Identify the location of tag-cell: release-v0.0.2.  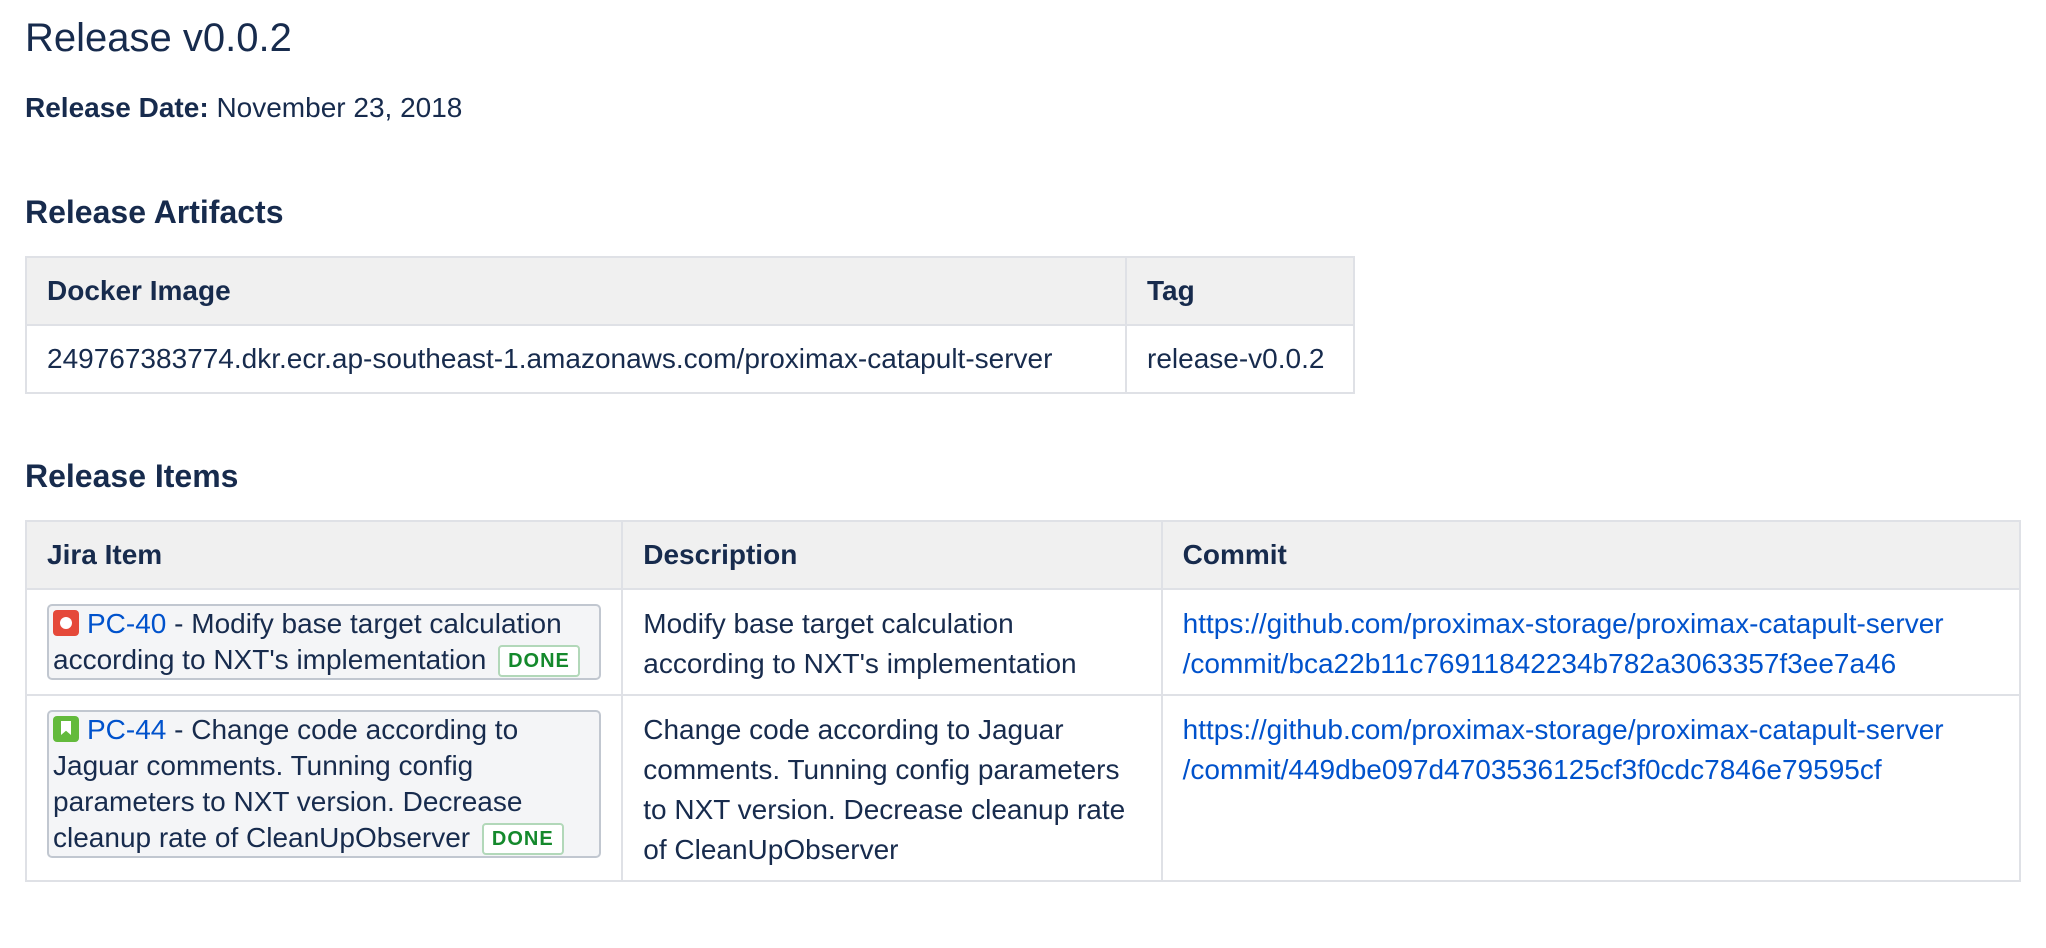
(1240, 359).